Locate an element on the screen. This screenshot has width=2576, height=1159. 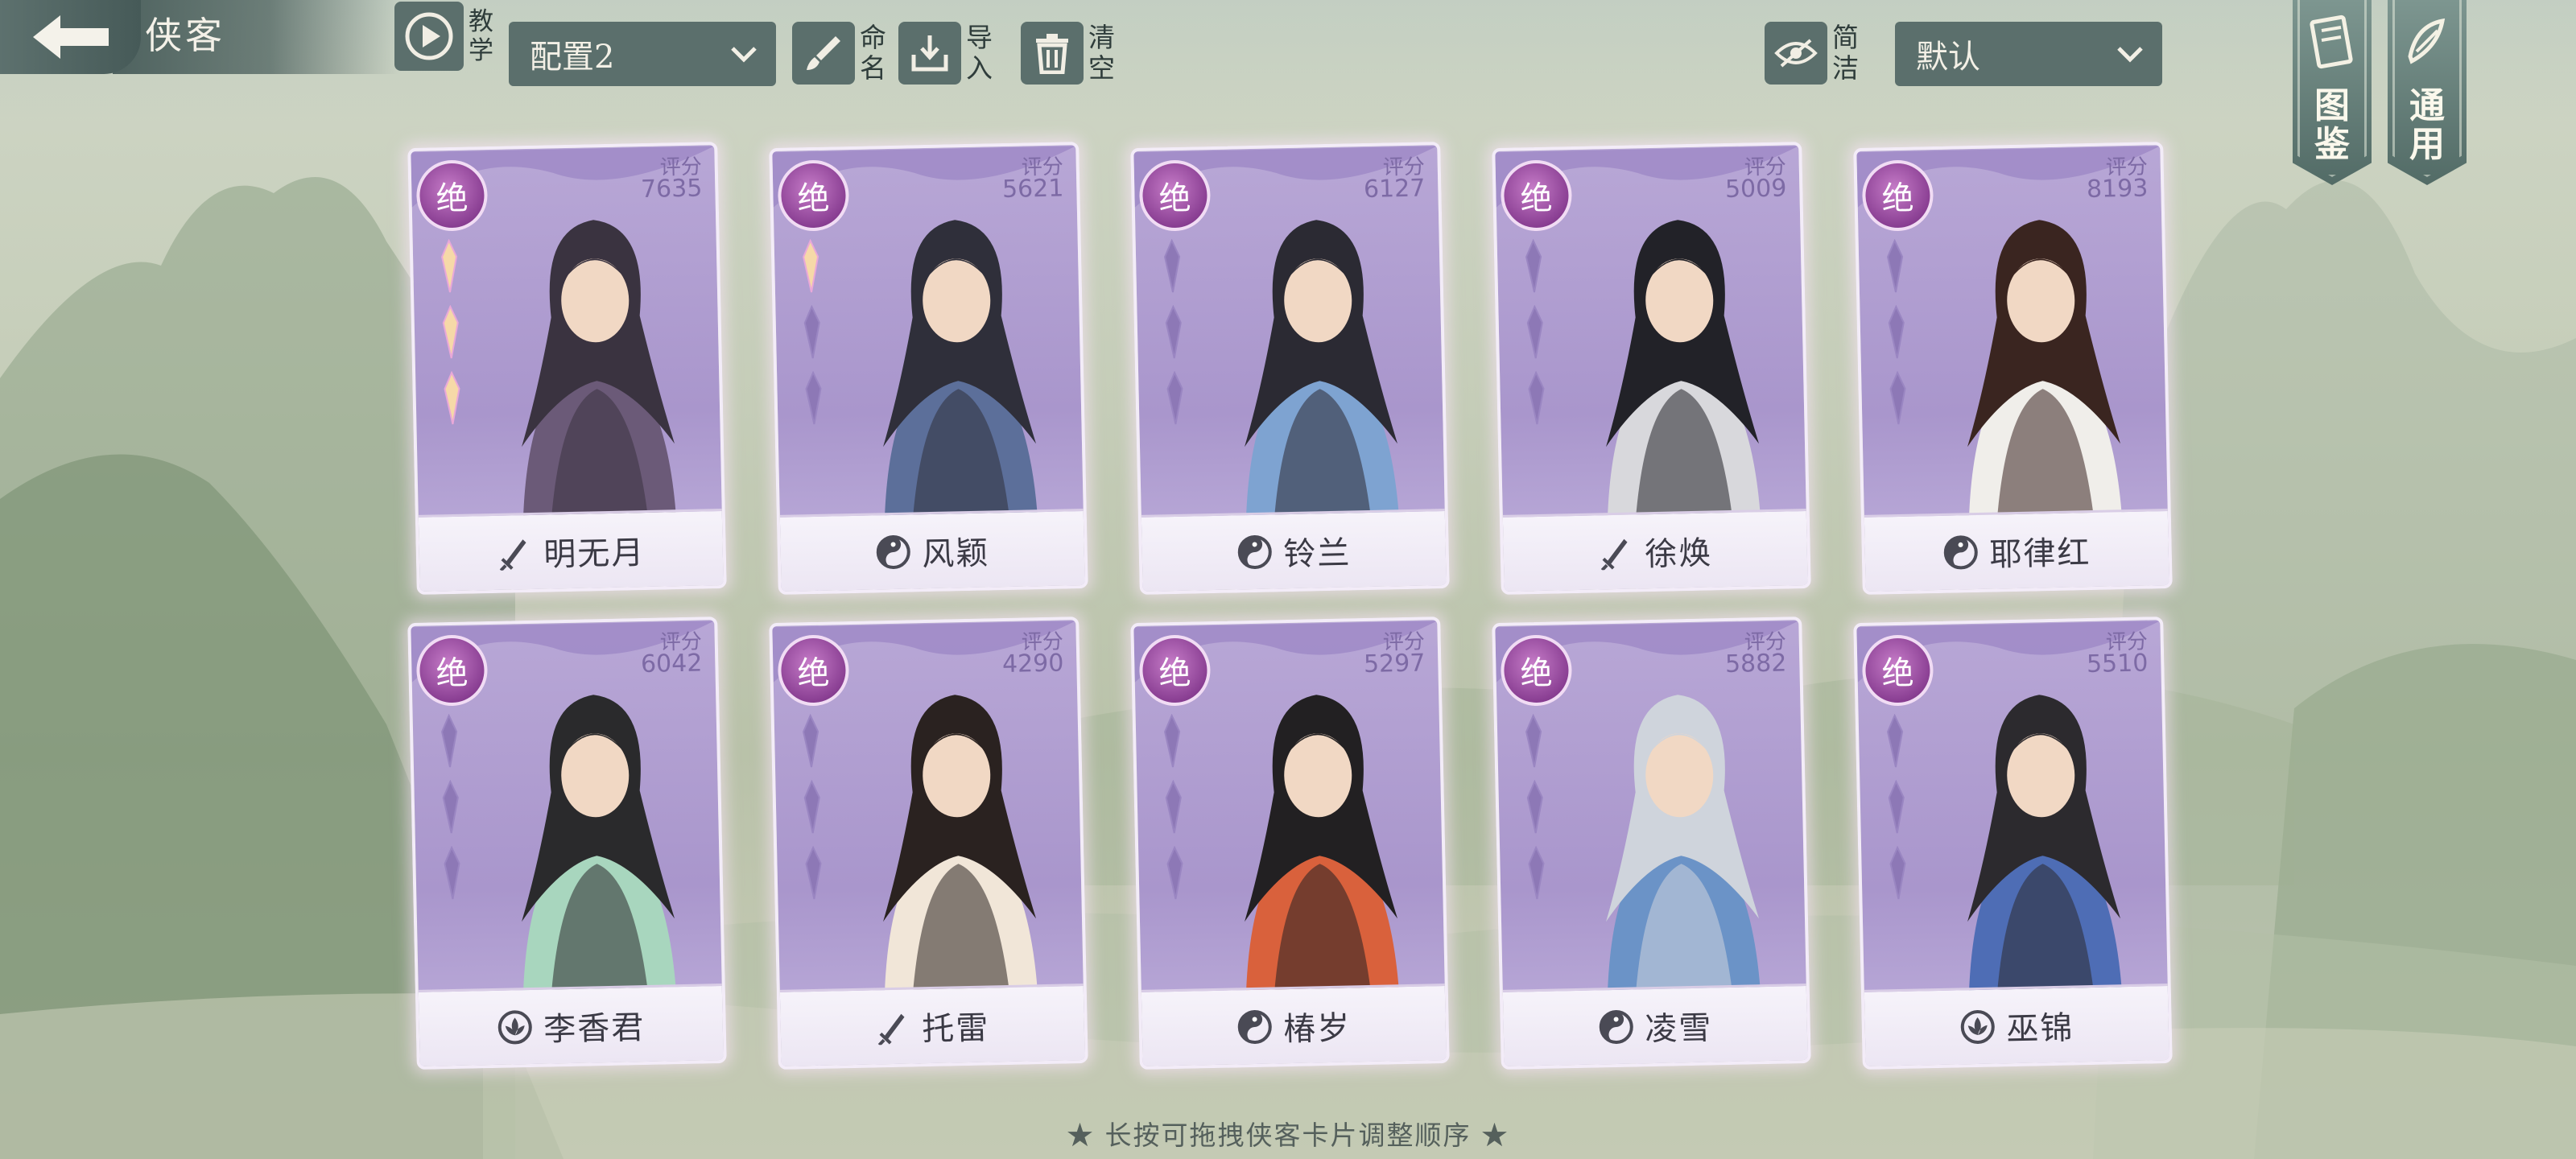
rename-label: 命名 is located at coordinates (873, 53).